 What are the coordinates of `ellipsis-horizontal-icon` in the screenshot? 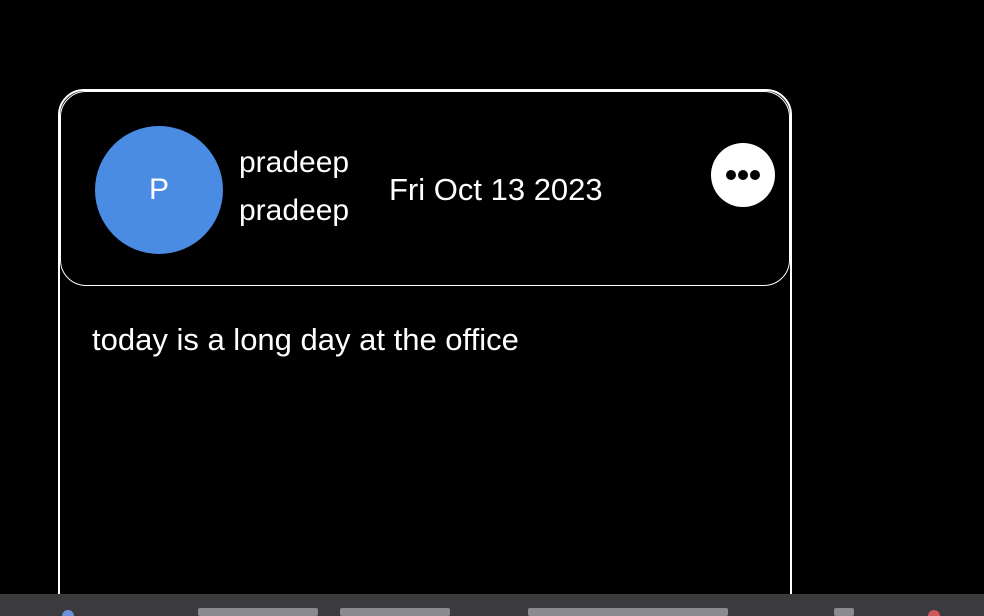 It's located at (743, 175).